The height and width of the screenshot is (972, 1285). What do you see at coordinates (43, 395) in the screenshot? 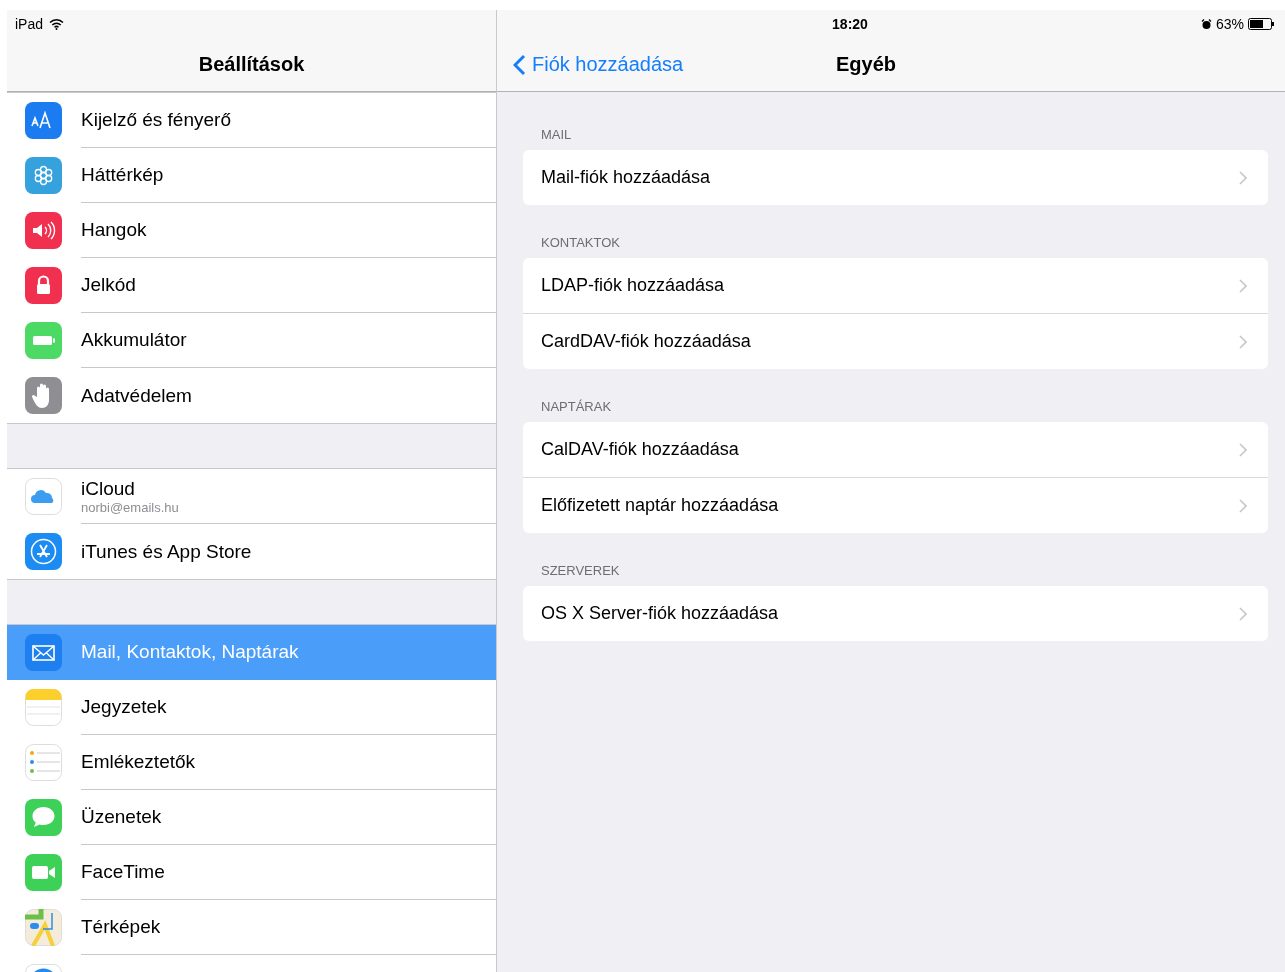
I see `hand-icon` at bounding box center [43, 395].